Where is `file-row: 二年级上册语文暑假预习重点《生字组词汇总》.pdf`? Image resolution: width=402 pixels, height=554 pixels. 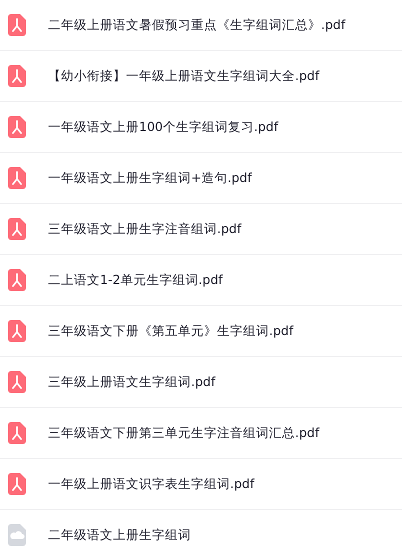
file-row: 二年级上册语文暑假预习重点《生字组词汇总》.pdf is located at coordinates (201, 25).